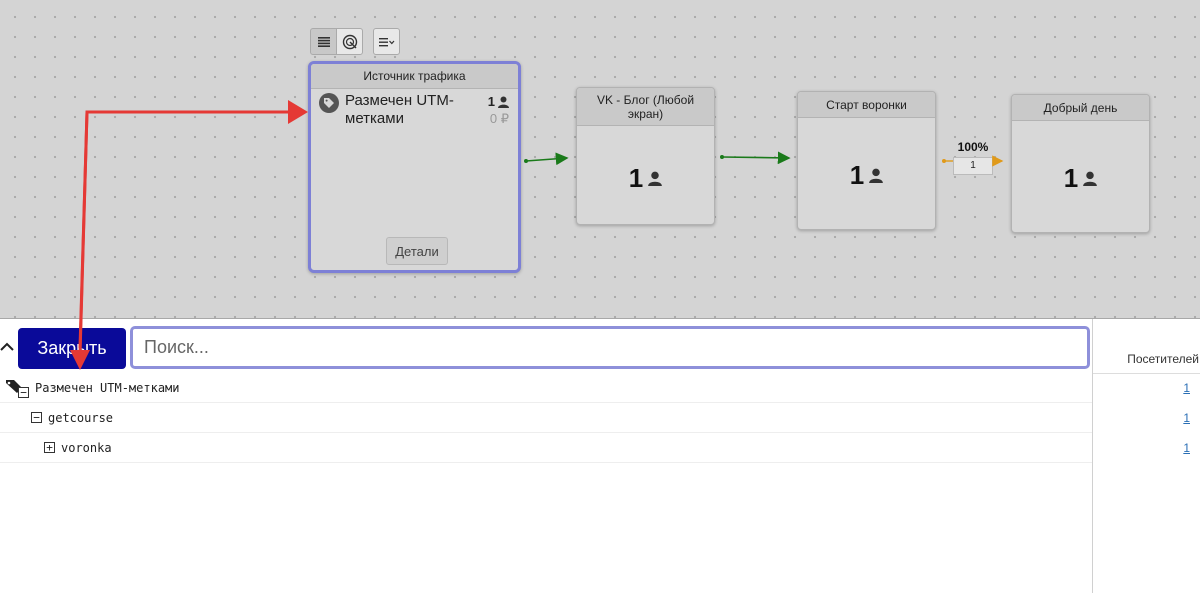 The height and width of the screenshot is (593, 1200). I want to click on menu-dropdown-icon, so click(386, 41).